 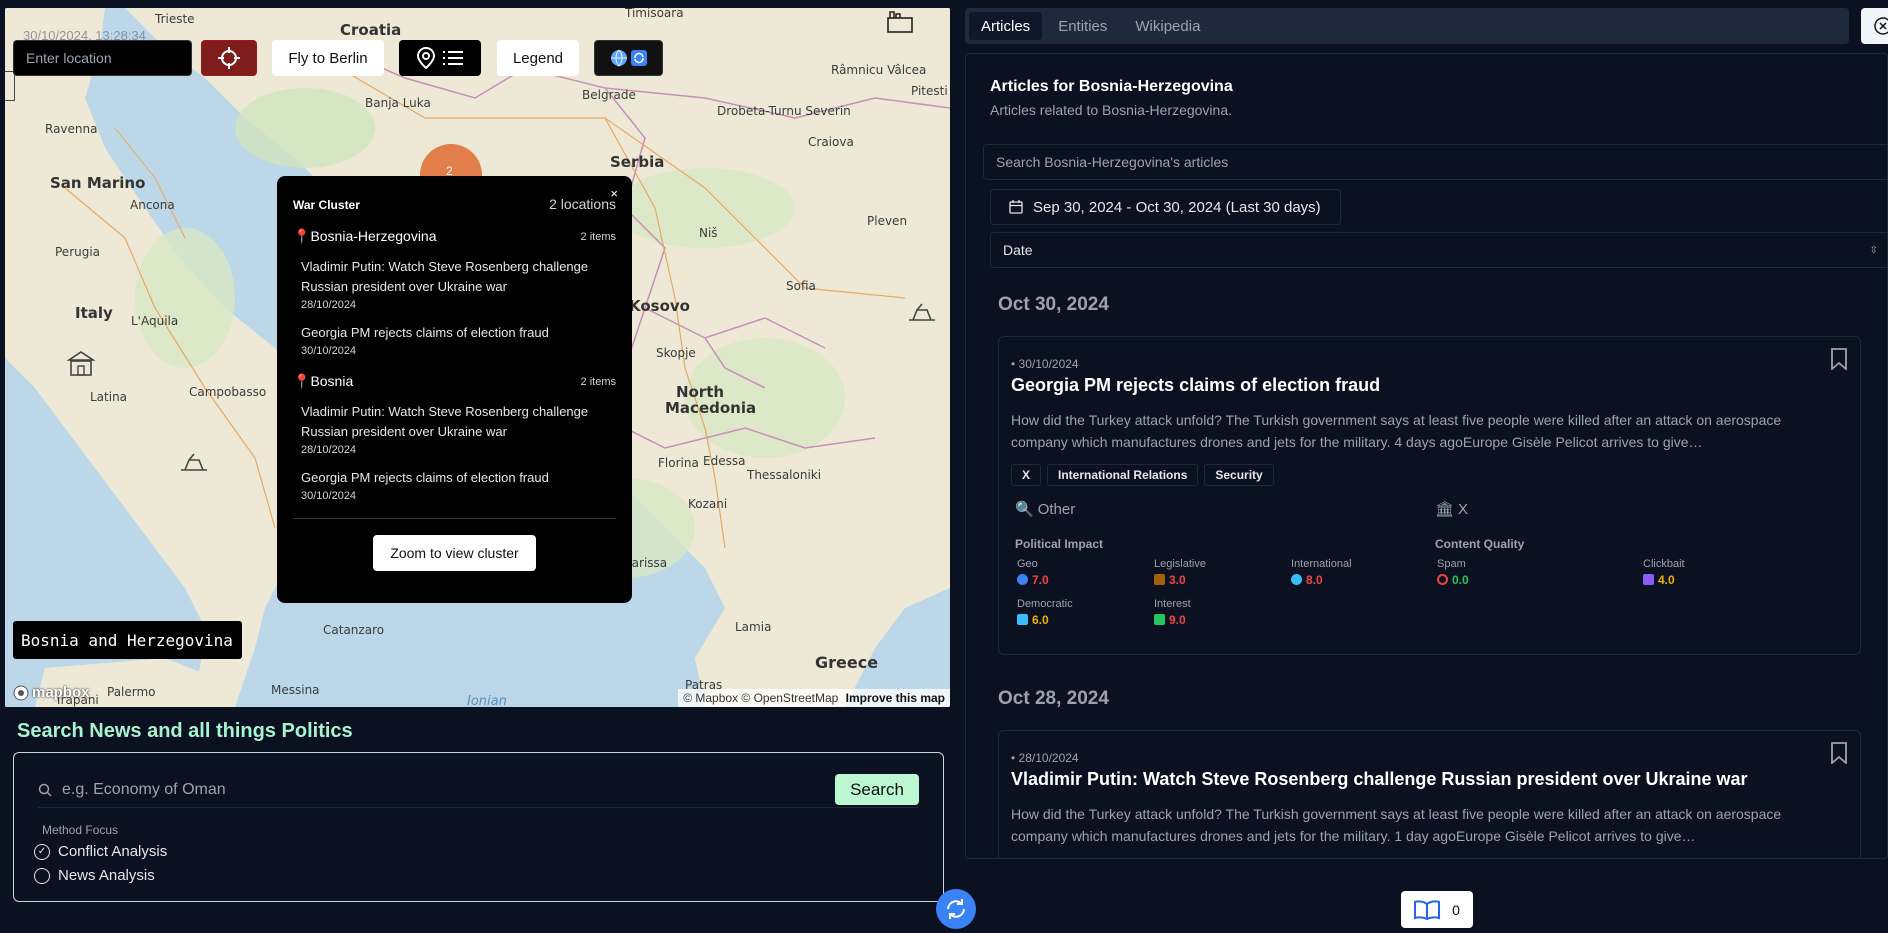 What do you see at coordinates (1456, 909) in the screenshot?
I see `saved-count: 0` at bounding box center [1456, 909].